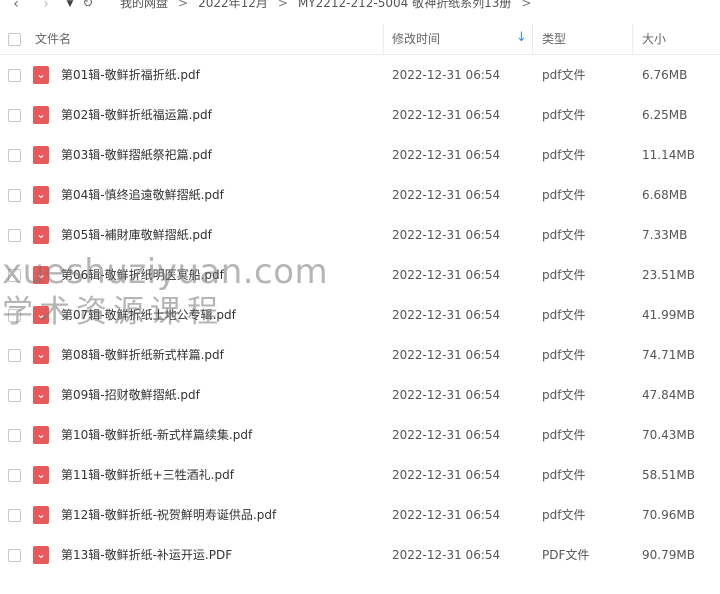  I want to click on file-size: 11.14MB, so click(668, 155).